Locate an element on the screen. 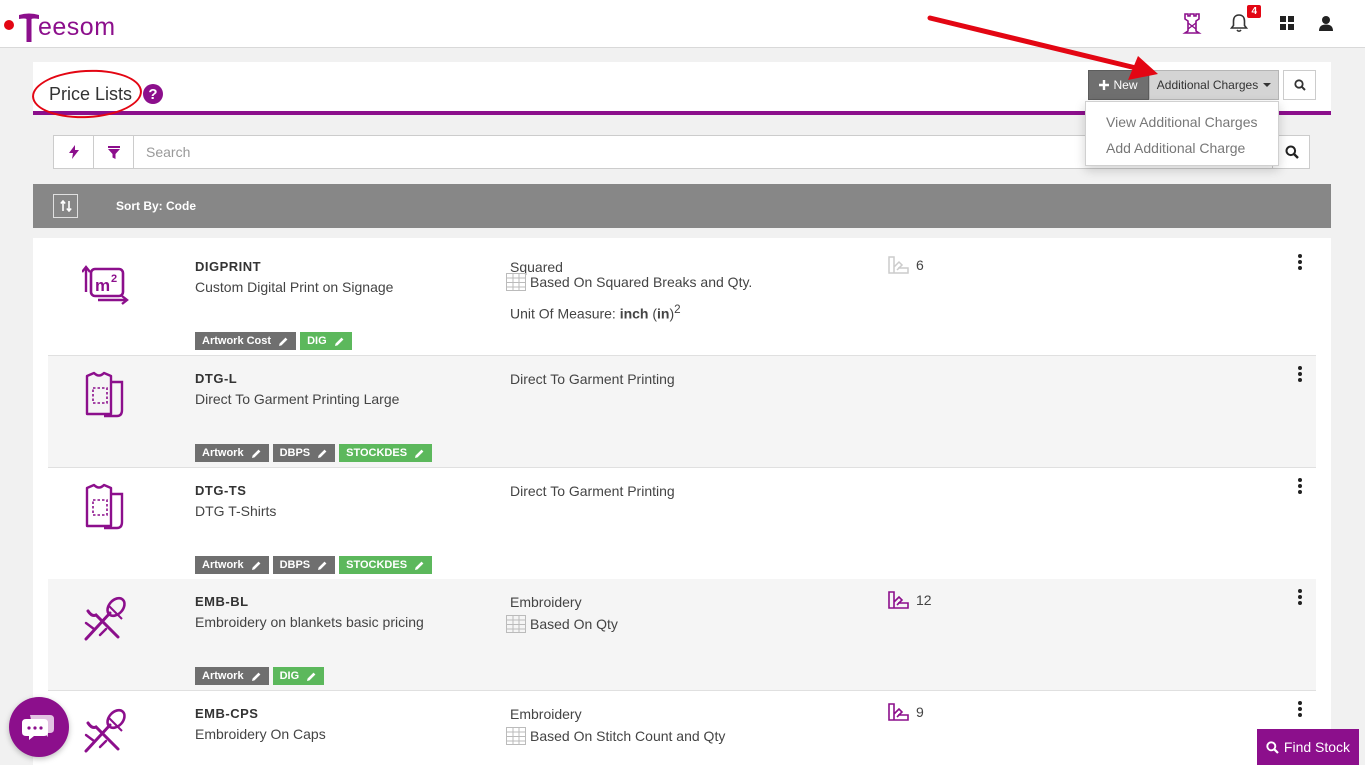 The height and width of the screenshot is (765, 1365). additional-charges-label: Additional Charges is located at coordinates (1207, 85).